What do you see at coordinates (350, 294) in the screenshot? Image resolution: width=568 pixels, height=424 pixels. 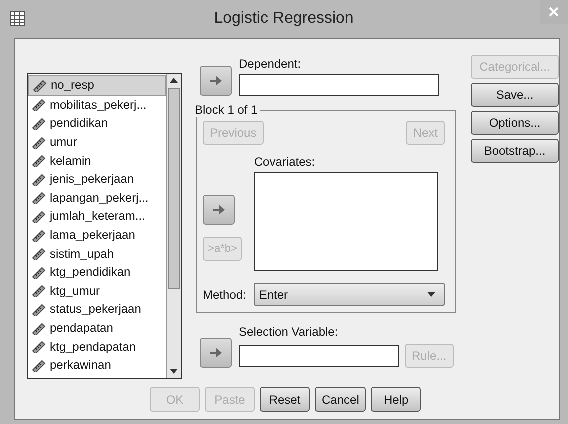 I see `method-dropdown: Enter` at bounding box center [350, 294].